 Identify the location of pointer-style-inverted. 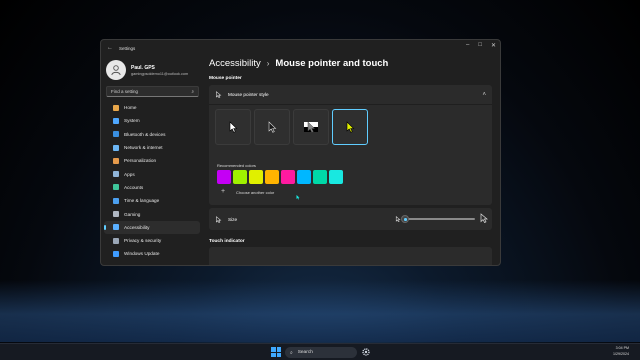
(311, 127).